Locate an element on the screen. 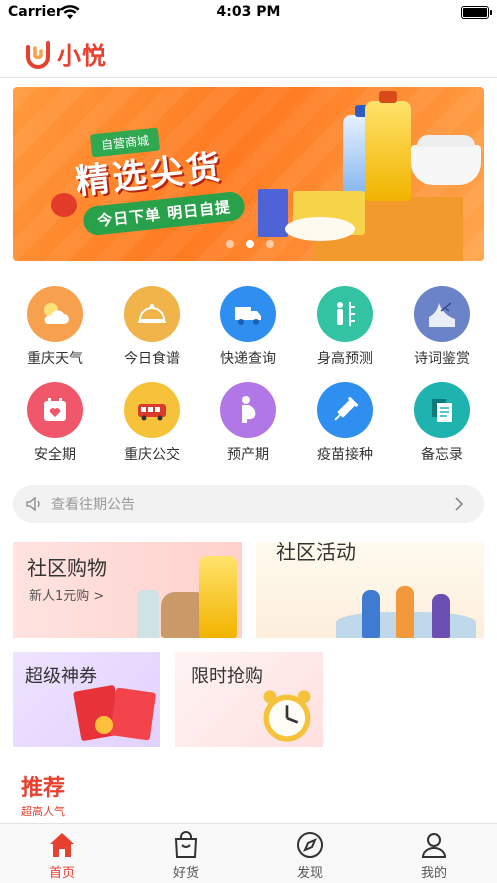 Image resolution: width=497 pixels, height=883 pixels. hikers-image is located at coordinates (406, 607).